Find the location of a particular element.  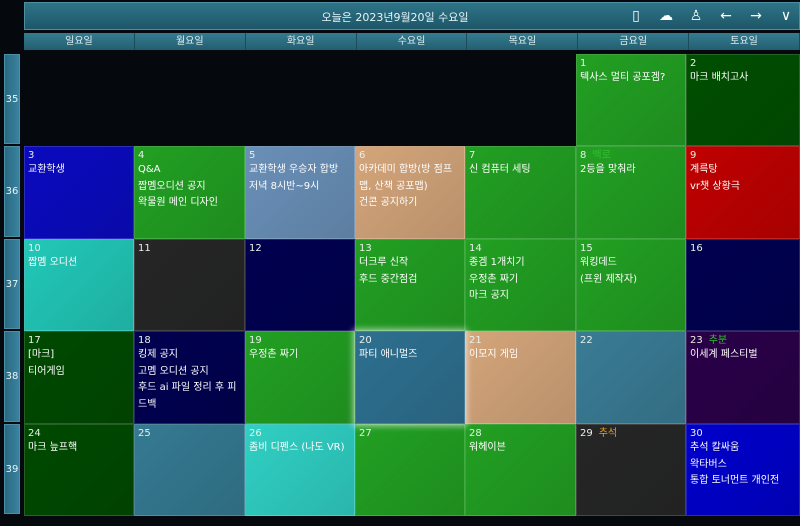

event-item: 킹제 공지 is located at coordinates (189, 355).